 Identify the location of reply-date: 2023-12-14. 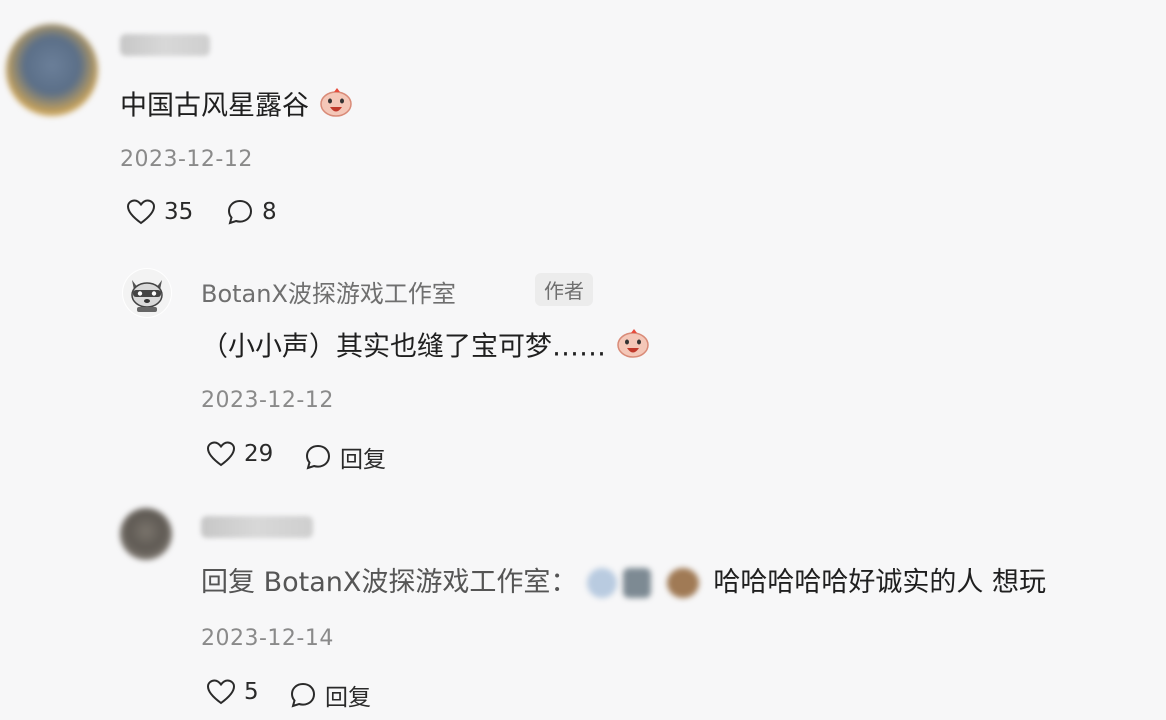
(267, 638).